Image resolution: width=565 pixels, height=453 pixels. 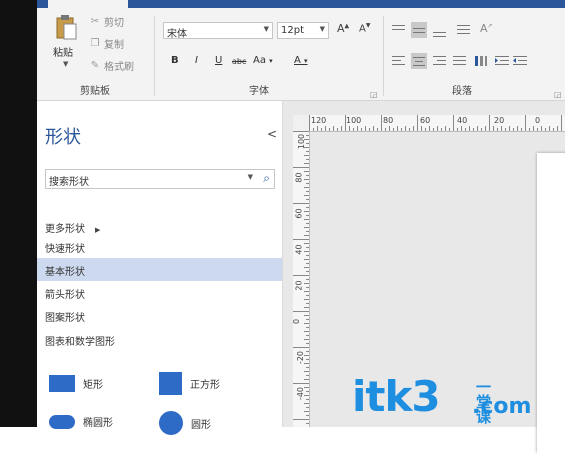 What do you see at coordinates (463, 29) in the screenshot?
I see `bullet-list-icon` at bounding box center [463, 29].